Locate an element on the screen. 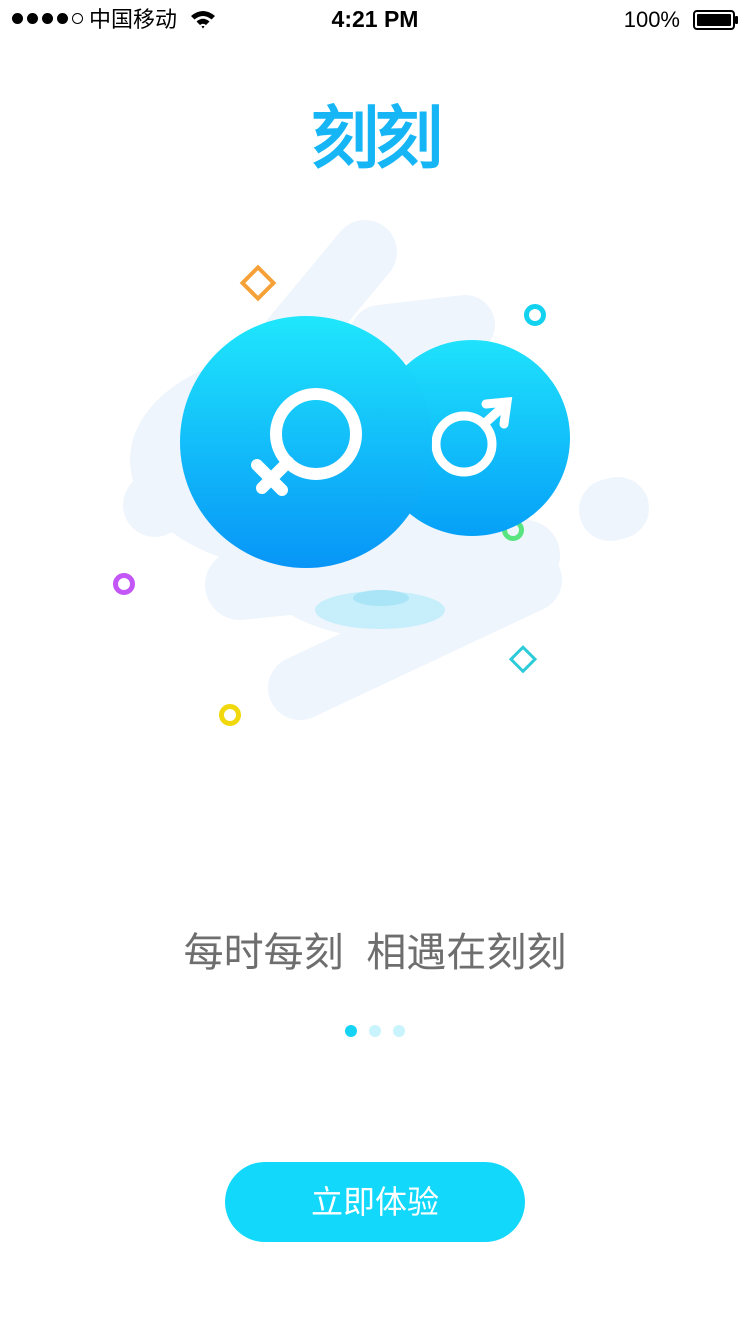 This screenshot has height=1334, width=750. purple-ring is located at coordinates (124, 584).